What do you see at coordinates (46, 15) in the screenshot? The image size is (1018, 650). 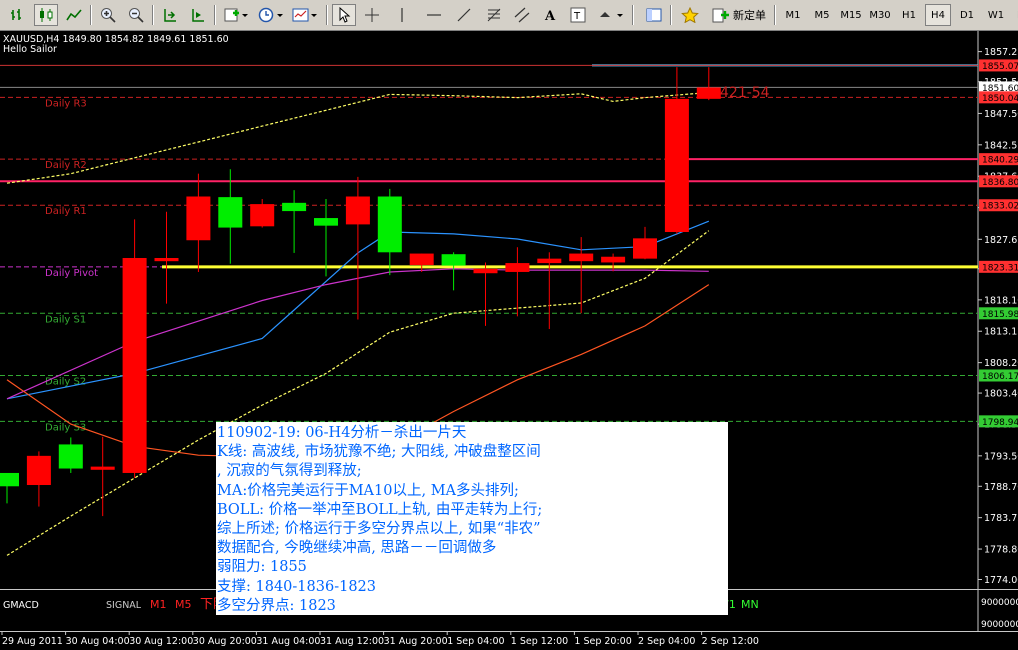 I see `candlestick-chart-icon` at bounding box center [46, 15].